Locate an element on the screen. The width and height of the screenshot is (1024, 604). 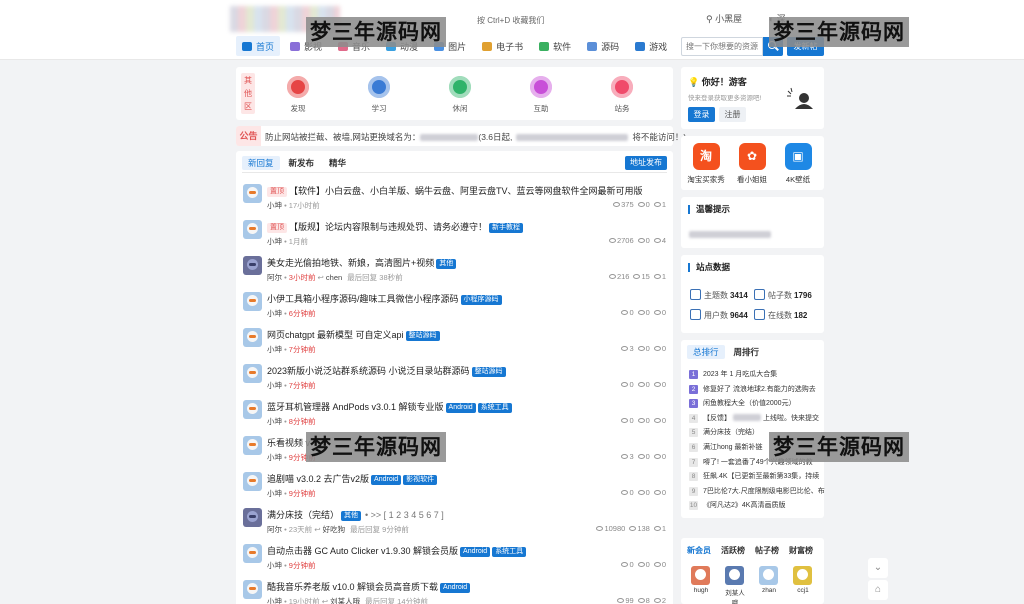
nav-item: 源码 is located at coordinates (603, 46).